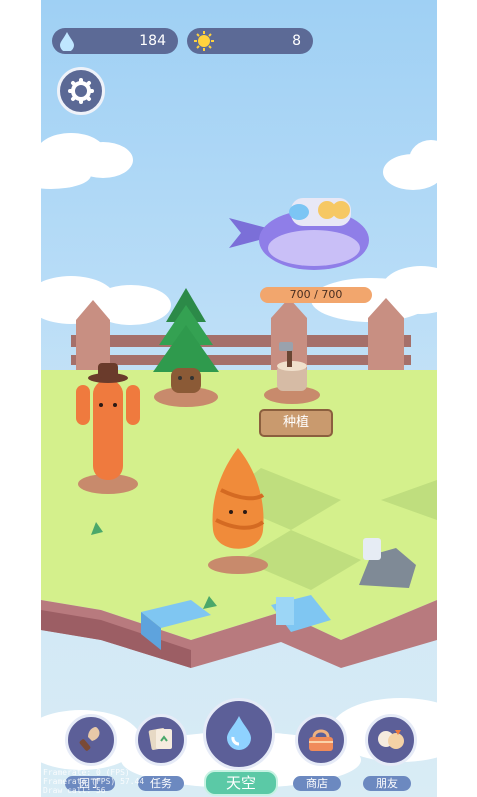 The height and width of the screenshot is (797, 477). What do you see at coordinates (250, 41) in the screenshot?
I see `sun-counter: 8` at bounding box center [250, 41].